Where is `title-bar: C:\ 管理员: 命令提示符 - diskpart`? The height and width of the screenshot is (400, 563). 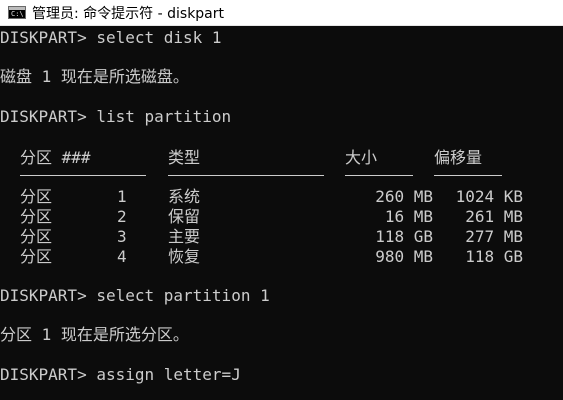
title-bar: C:\ 管理员: 命令提示符 - diskpart is located at coordinates (281, 13).